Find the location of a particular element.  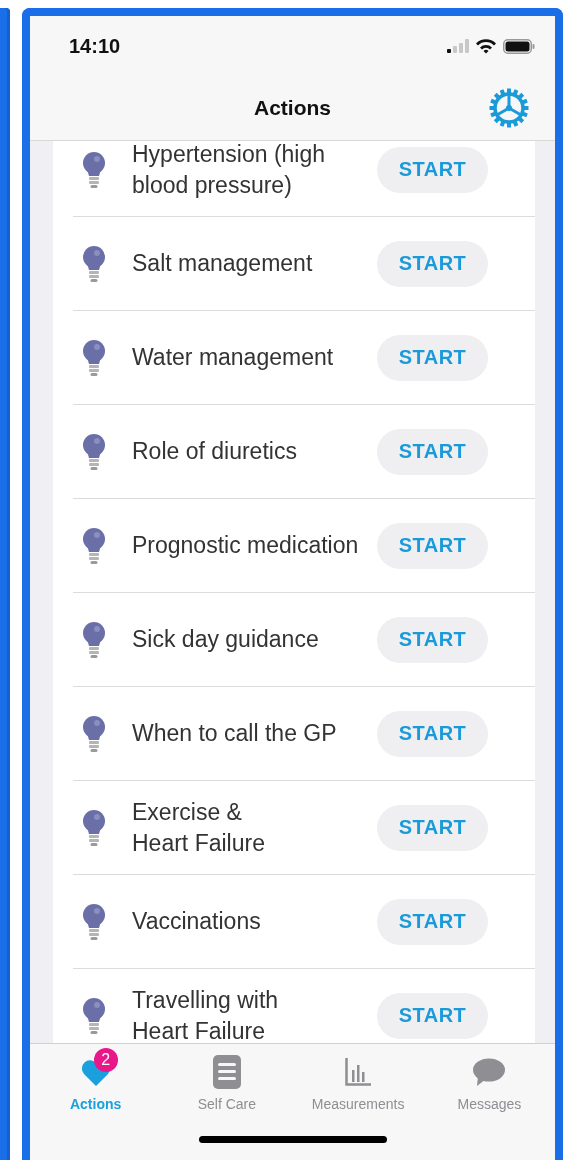

tab-bar-item: Messages is located at coordinates (489, 1078).